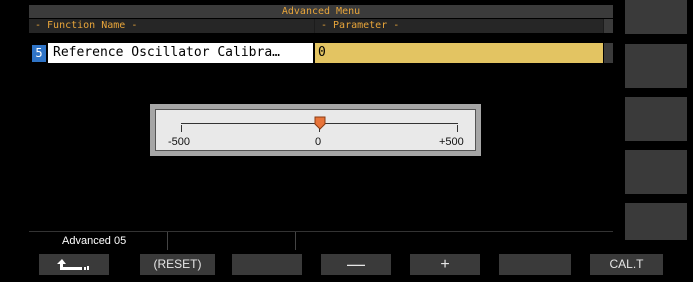 The image size is (693, 282). What do you see at coordinates (39, 53) in the screenshot?
I see `row-number: 5` at bounding box center [39, 53].